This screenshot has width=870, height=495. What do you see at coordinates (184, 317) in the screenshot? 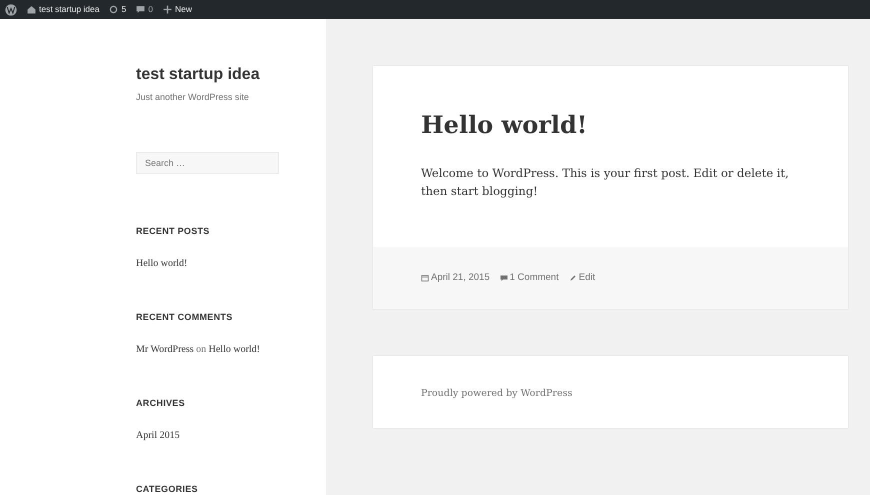
I see `widget-title: RECENT COMMENTS` at bounding box center [184, 317].